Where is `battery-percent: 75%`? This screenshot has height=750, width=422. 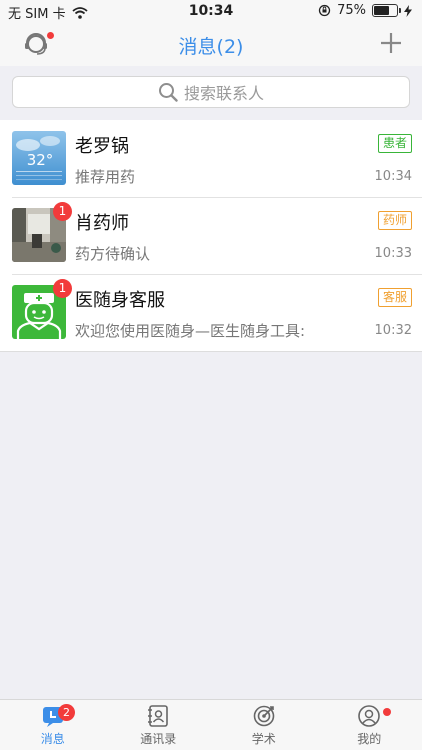 battery-percent: 75% is located at coordinates (351, 10).